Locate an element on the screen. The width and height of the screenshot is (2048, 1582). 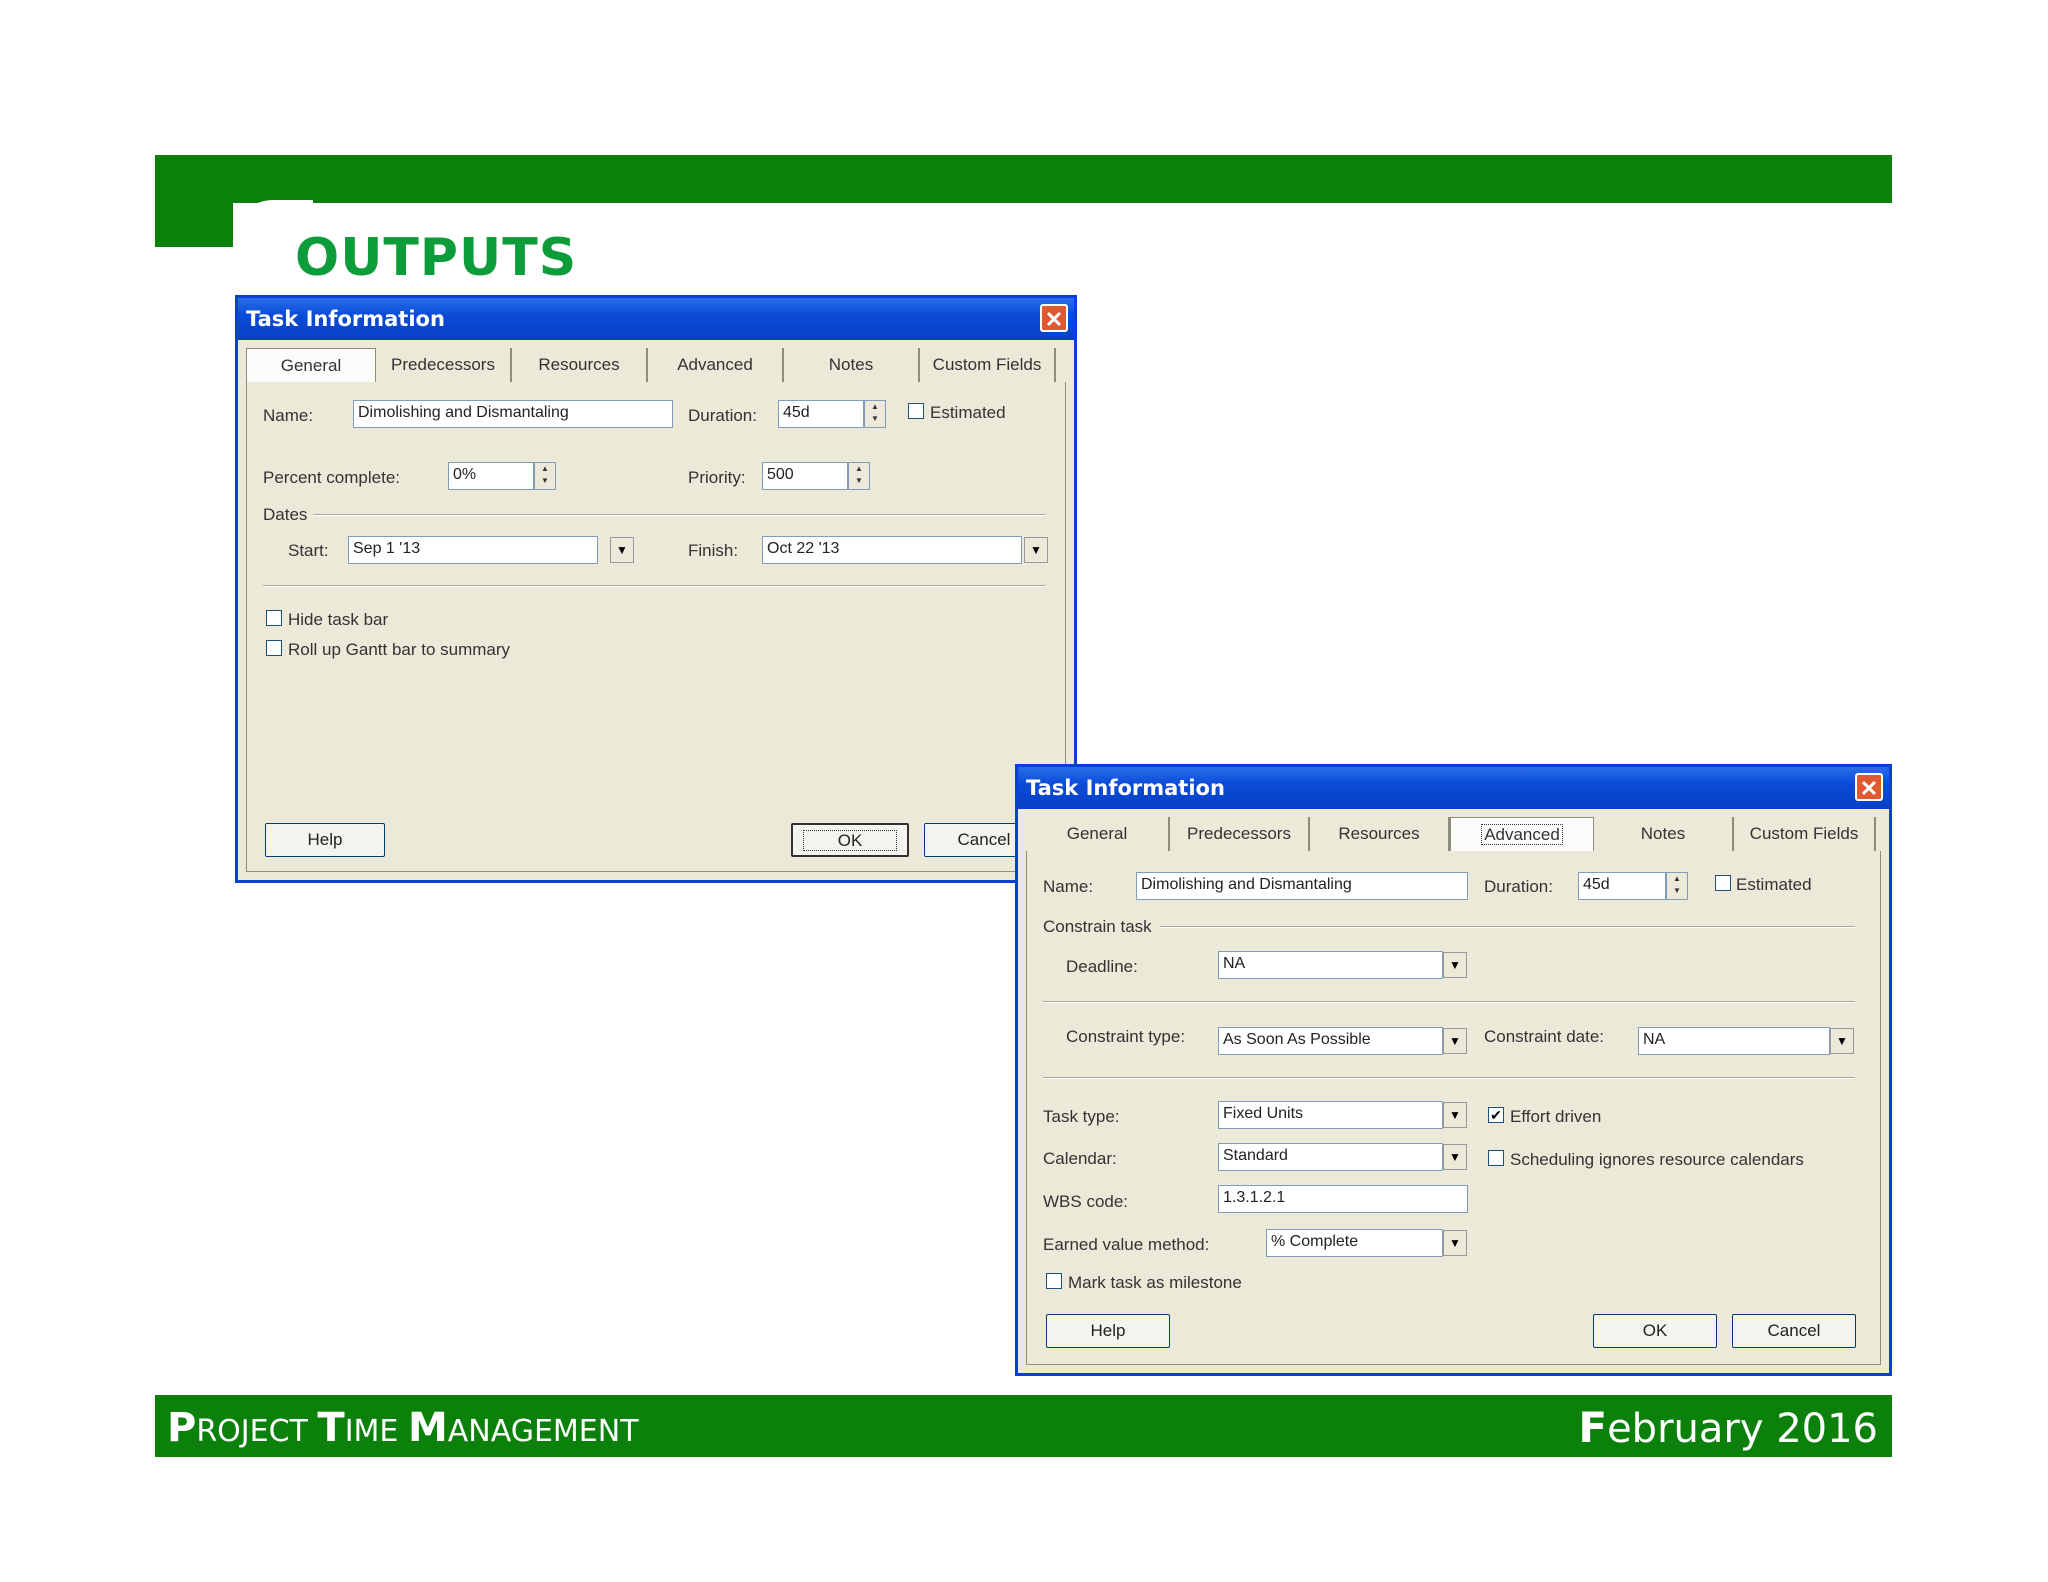
constraint-type-label: Constraint type: is located at coordinates (1126, 1036).